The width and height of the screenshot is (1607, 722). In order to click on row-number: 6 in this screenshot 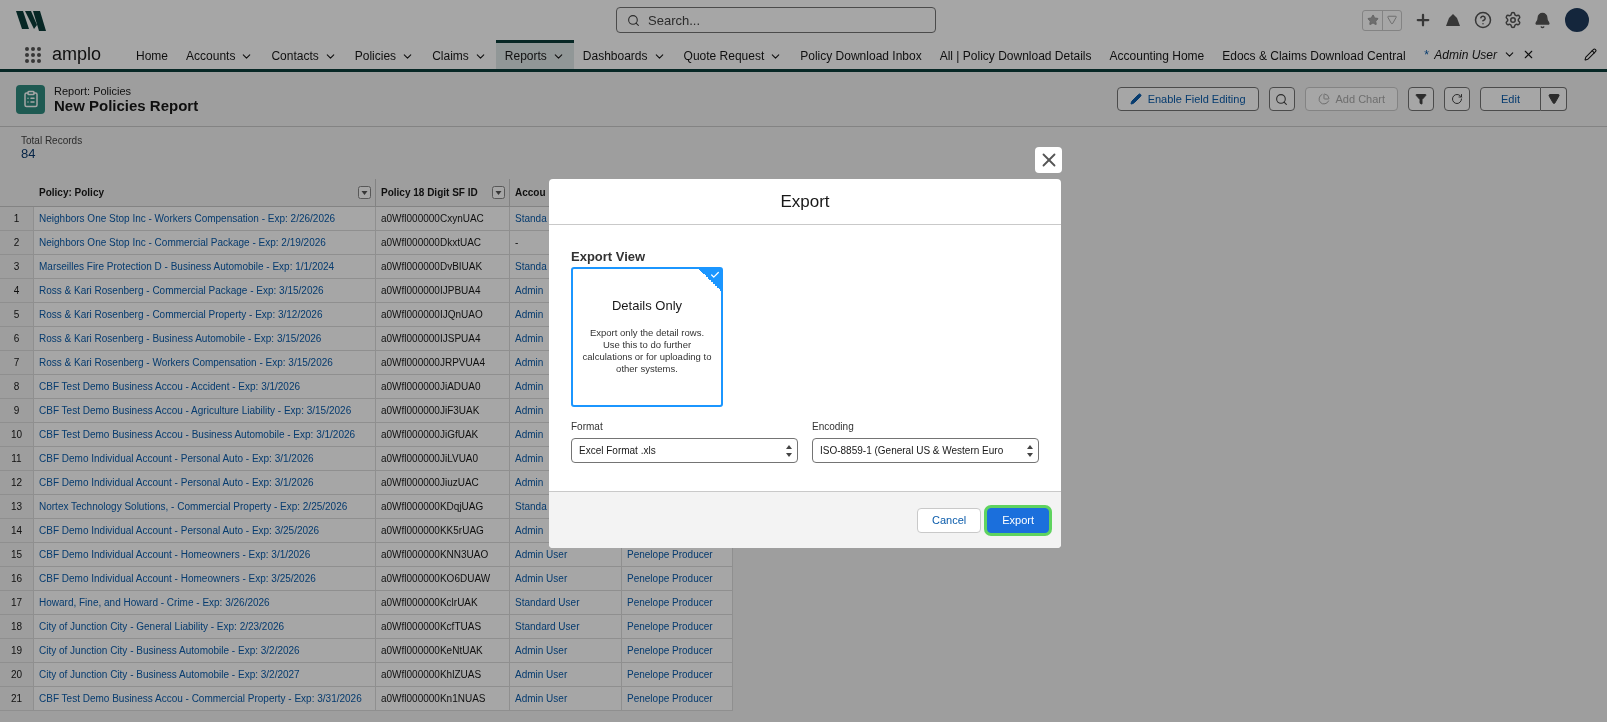, I will do `click(17, 339)`.